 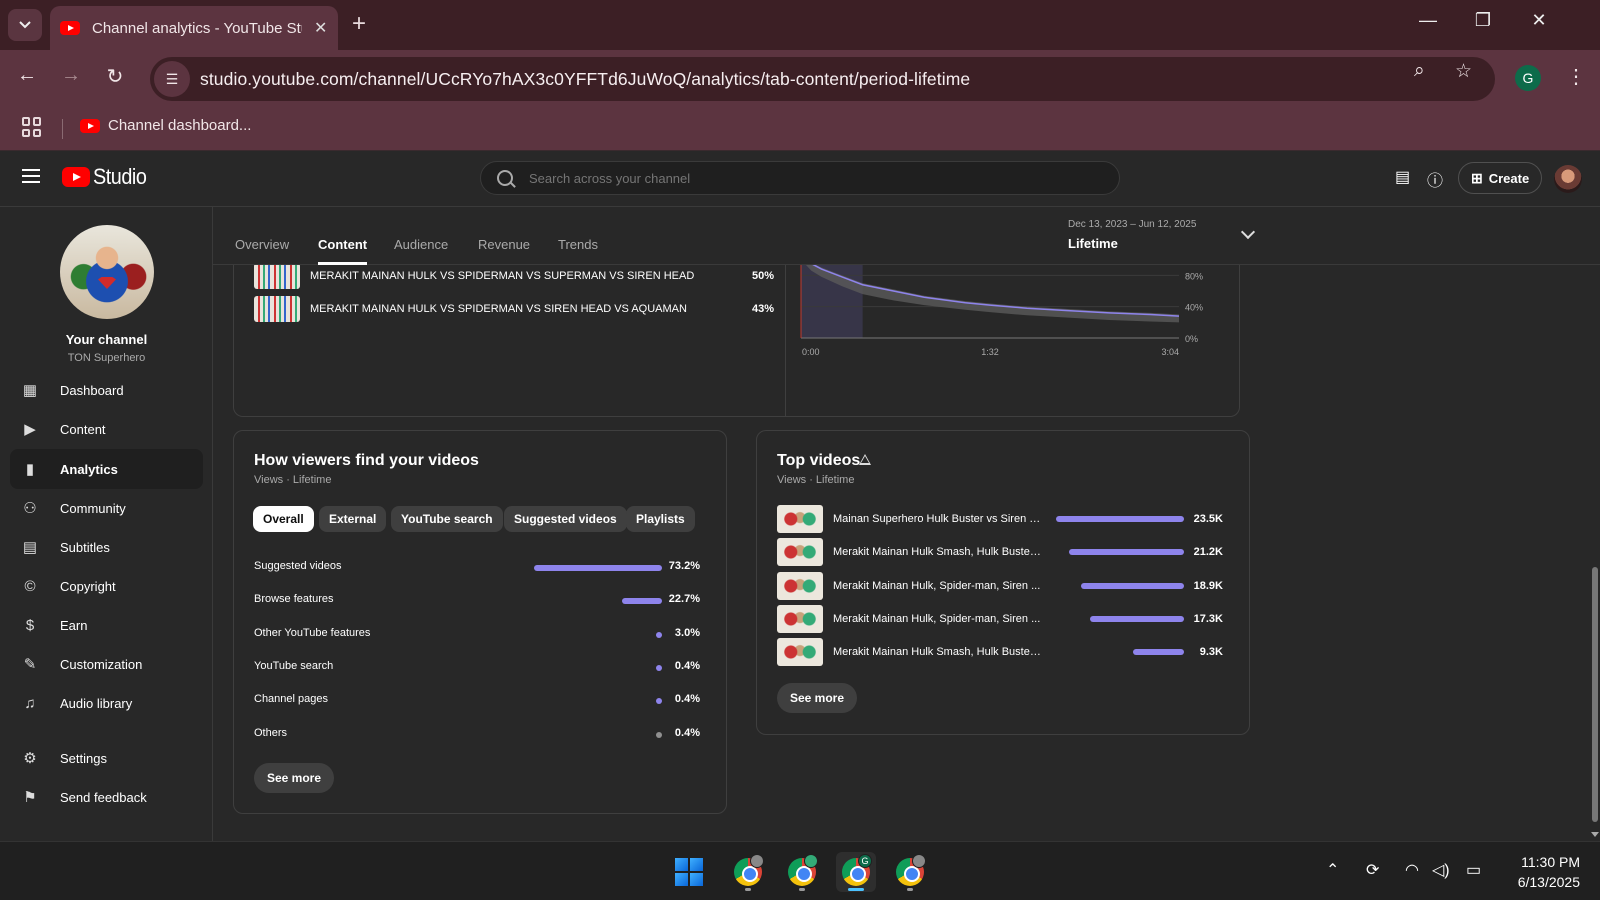 I want to click on period-value: Lifetime, so click(x=1093, y=243).